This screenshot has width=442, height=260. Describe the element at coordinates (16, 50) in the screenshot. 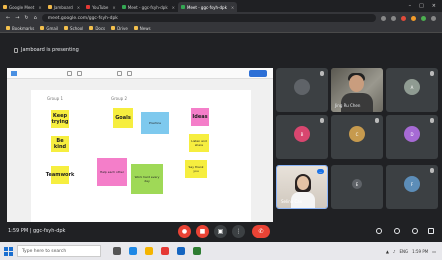

I see `present-icon` at that location.